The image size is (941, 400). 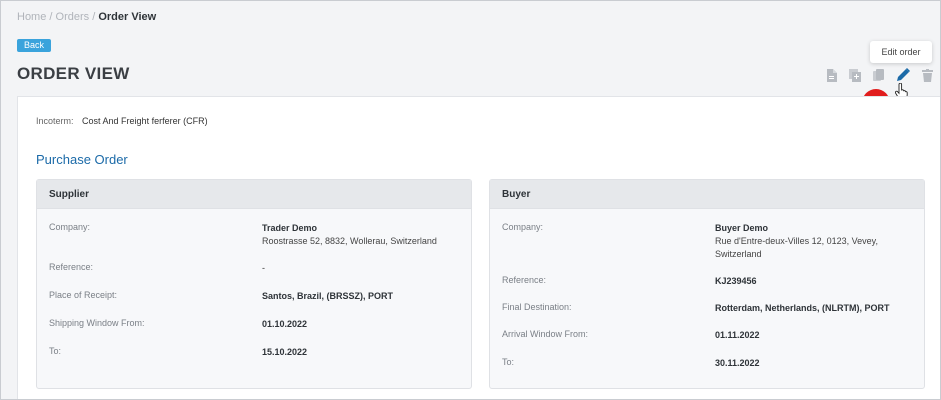 I want to click on field-label: Arrival Window From:, so click(x=545, y=334).